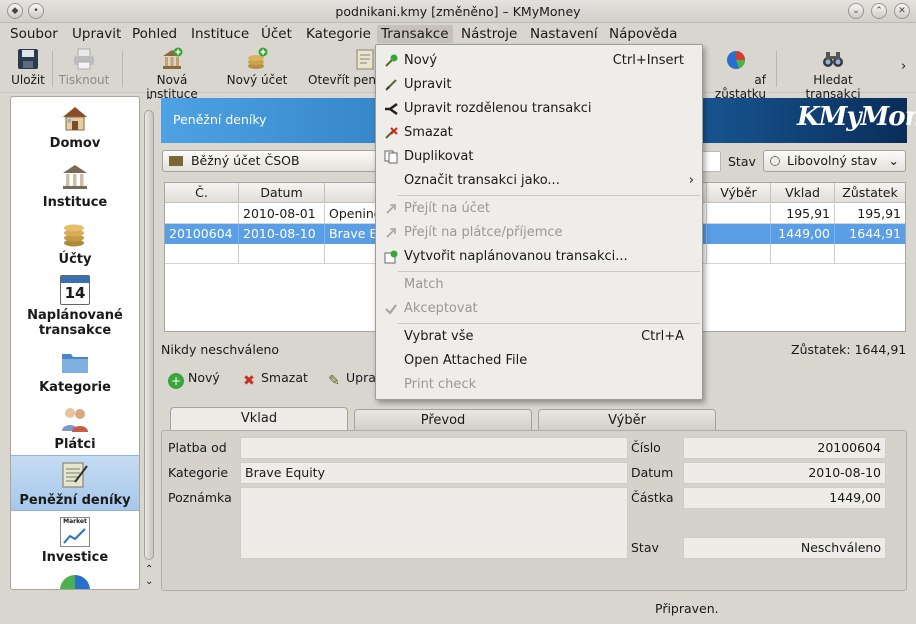 The height and width of the screenshot is (624, 916). I want to click on menu-item-edit: Upravit, so click(539, 85).